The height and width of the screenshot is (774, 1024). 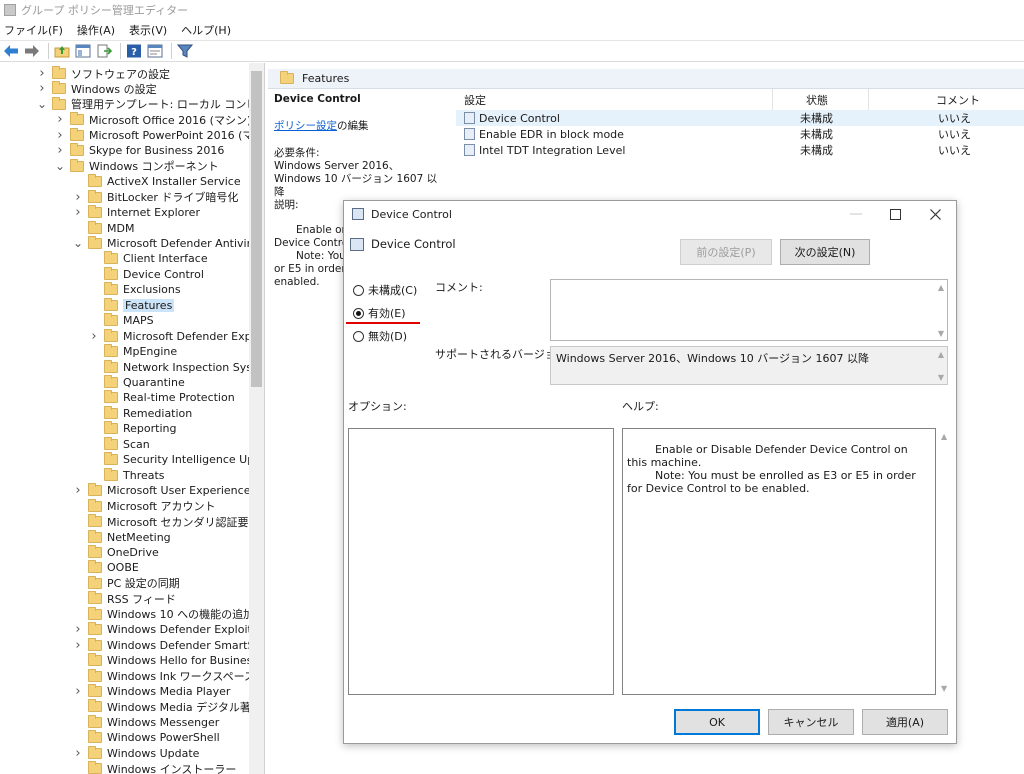 What do you see at coordinates (126, 583) in the screenshot?
I see `tree-item: PC 設定の同期` at bounding box center [126, 583].